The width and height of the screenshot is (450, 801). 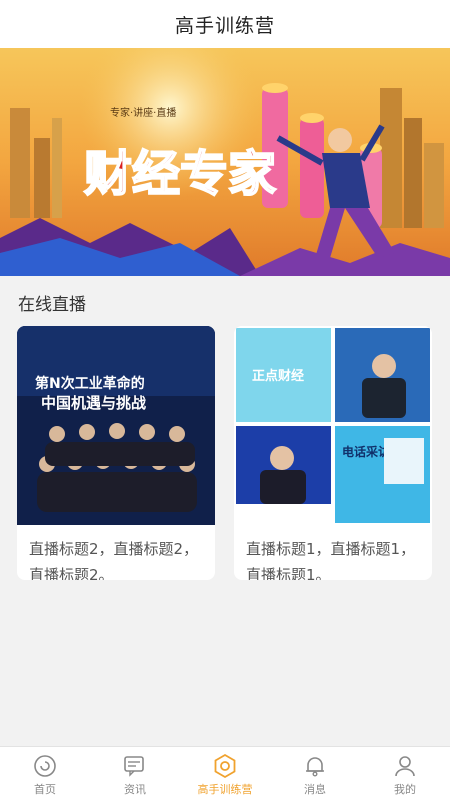 I want to click on tab-home: 首页, so click(x=45, y=774).